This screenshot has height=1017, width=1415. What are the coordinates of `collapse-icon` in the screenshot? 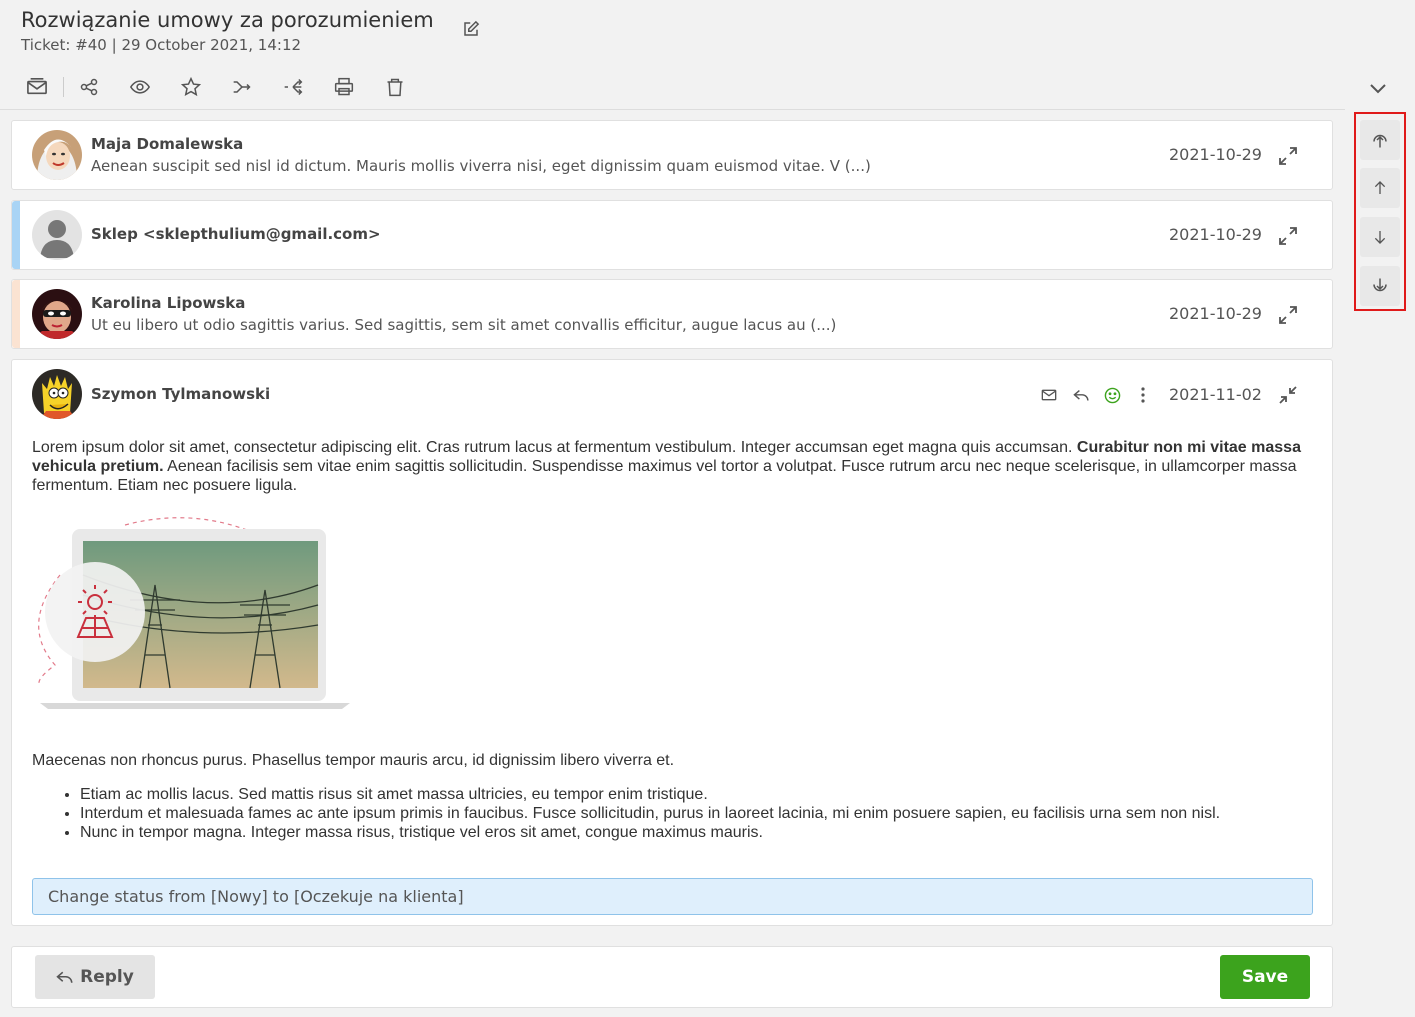 It's located at (1288, 395).